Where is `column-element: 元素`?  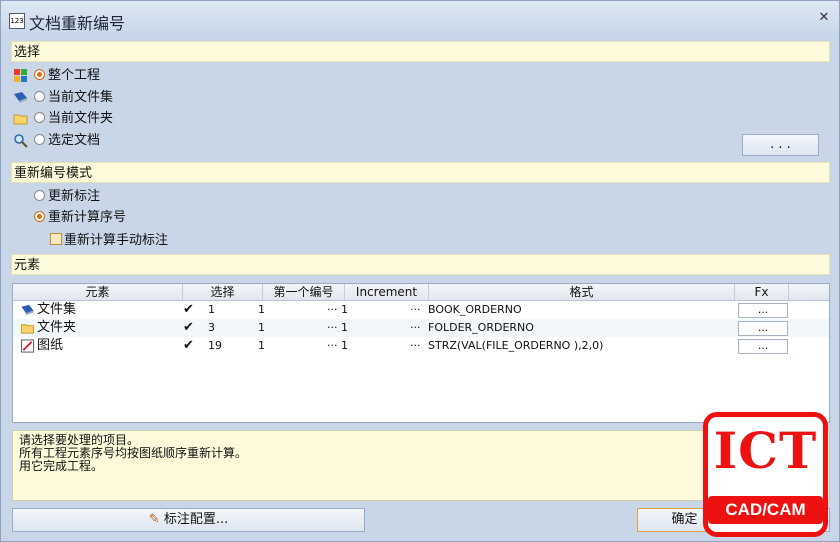
column-element: 元素 is located at coordinates (98, 292).